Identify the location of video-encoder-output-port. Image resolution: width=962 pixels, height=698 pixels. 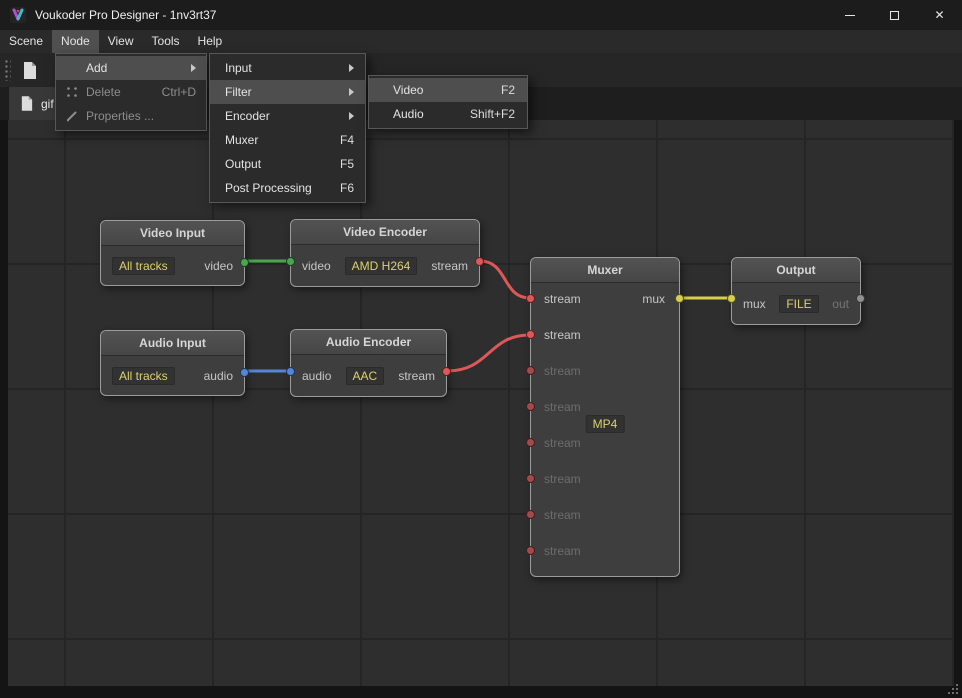
(479, 261).